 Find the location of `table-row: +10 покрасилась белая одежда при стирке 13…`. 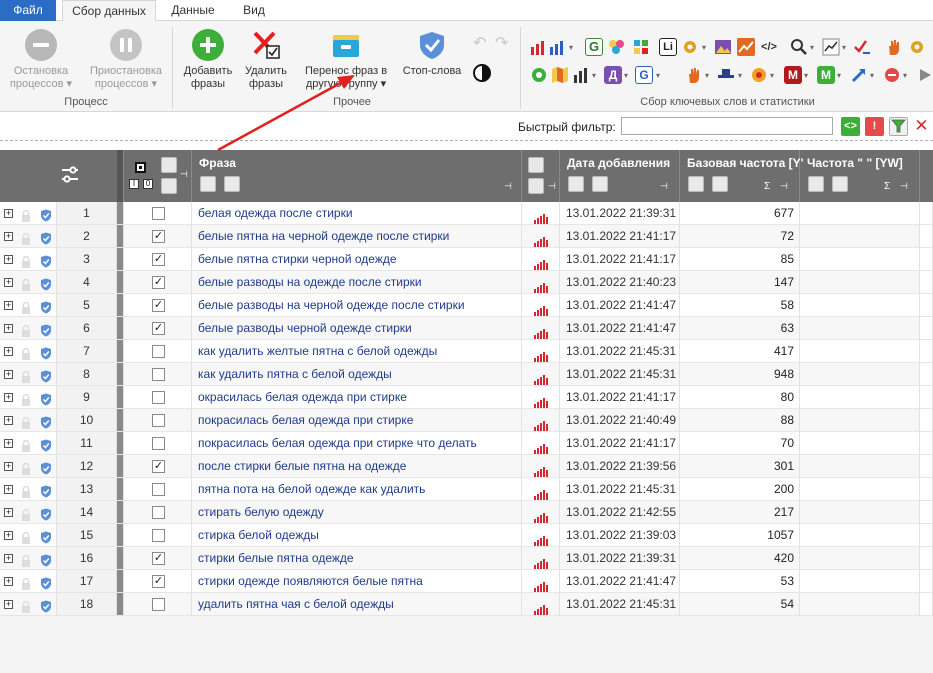

table-row: +10 покрасилась белая одежда при стирке 13… is located at coordinates (466, 420).